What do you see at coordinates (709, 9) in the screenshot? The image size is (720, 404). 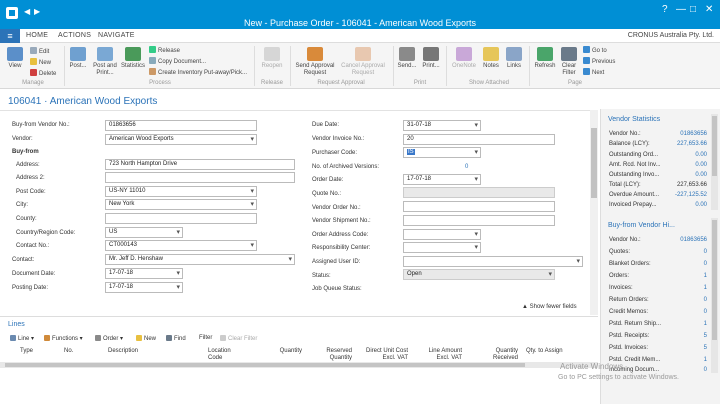 I see `close-icon: ✕` at bounding box center [709, 9].